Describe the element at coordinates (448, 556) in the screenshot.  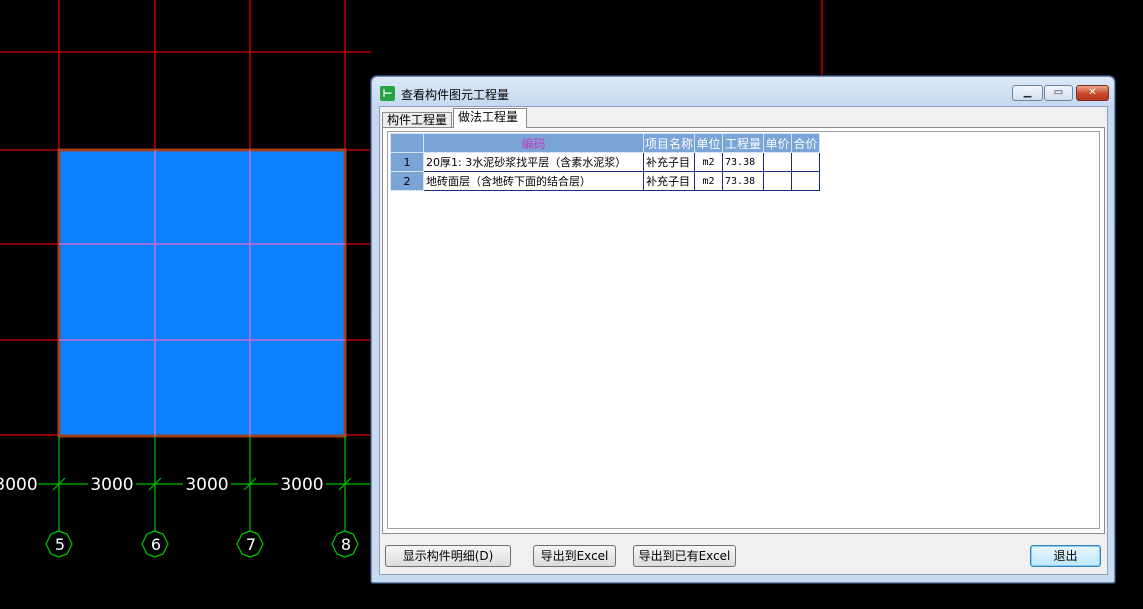
I see `show-detail-button: 显示构件明细(D)` at that location.